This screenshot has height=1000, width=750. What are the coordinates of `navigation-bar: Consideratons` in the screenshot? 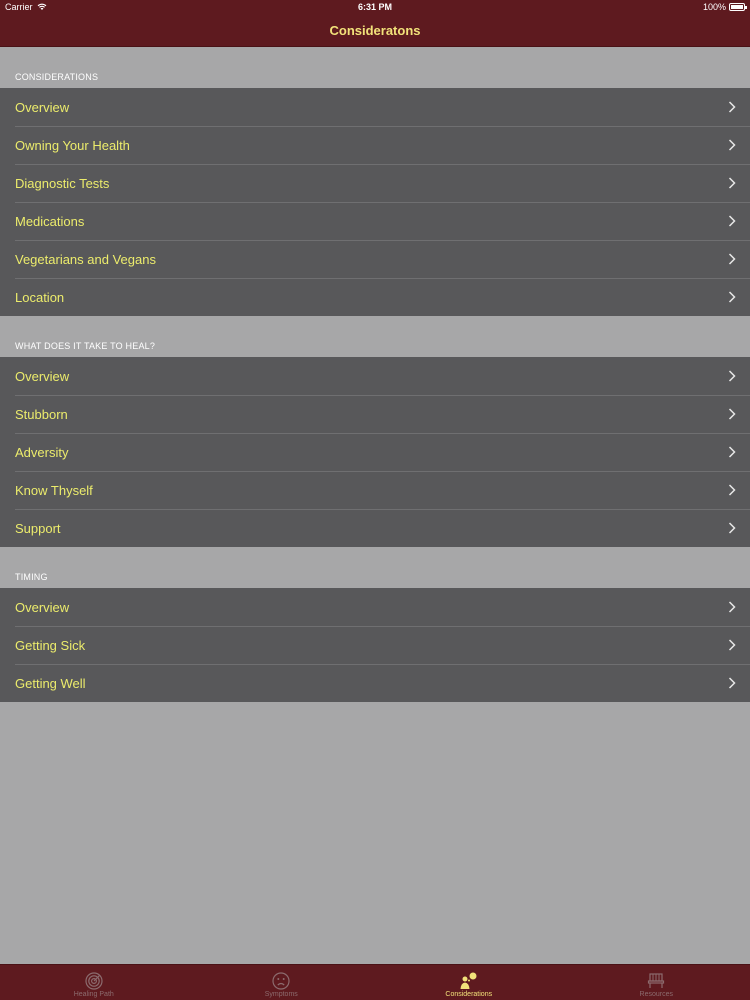 It's located at (375, 30).